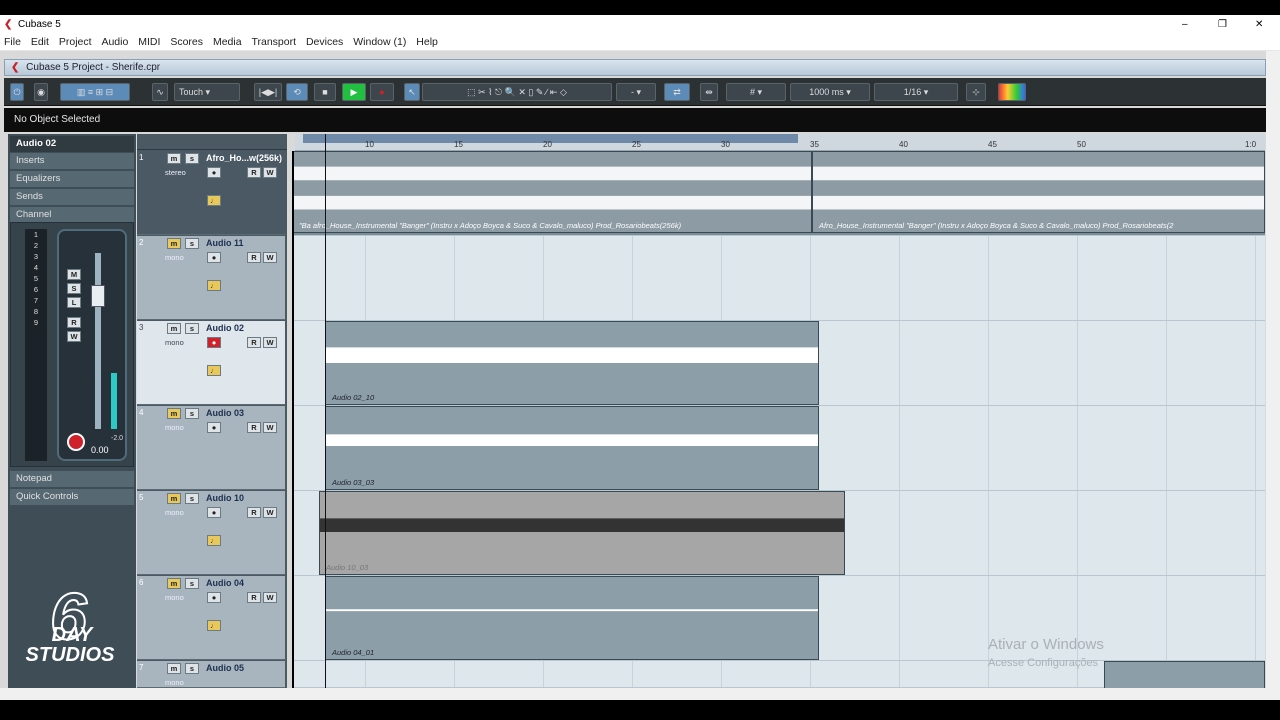 This screenshot has height=720, width=1280. What do you see at coordinates (211, 193) in the screenshot?
I see `track-row: 1 Afro_Ho...w(256k) stereo m s ● R W ♩` at bounding box center [211, 193].